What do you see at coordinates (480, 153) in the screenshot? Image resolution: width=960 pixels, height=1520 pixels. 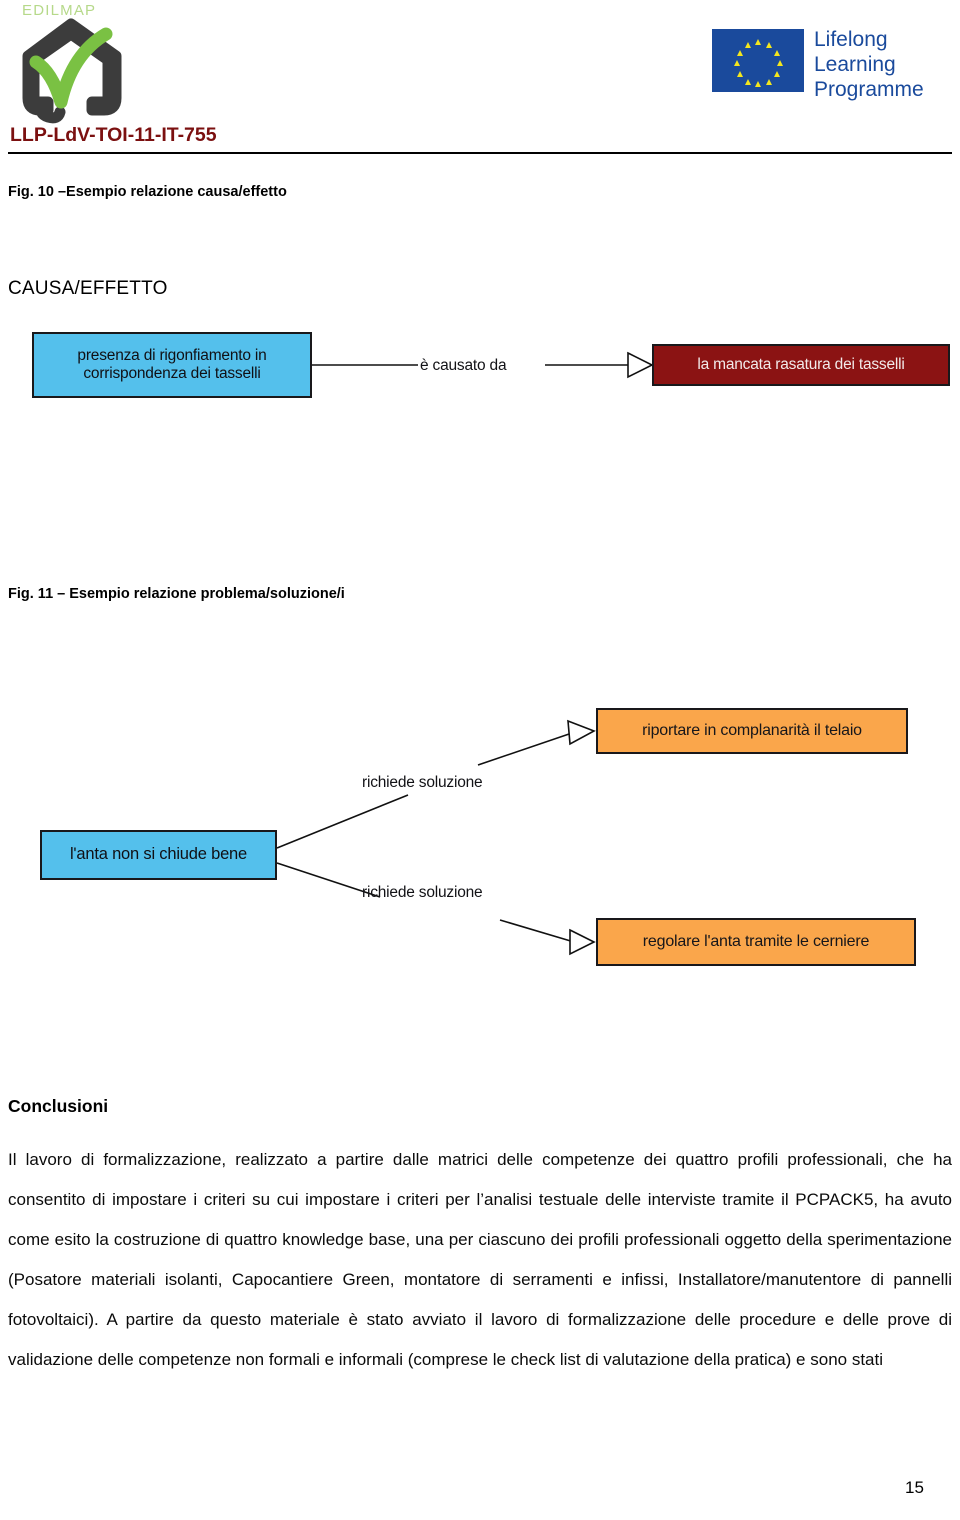 I see `header-divider` at bounding box center [480, 153].